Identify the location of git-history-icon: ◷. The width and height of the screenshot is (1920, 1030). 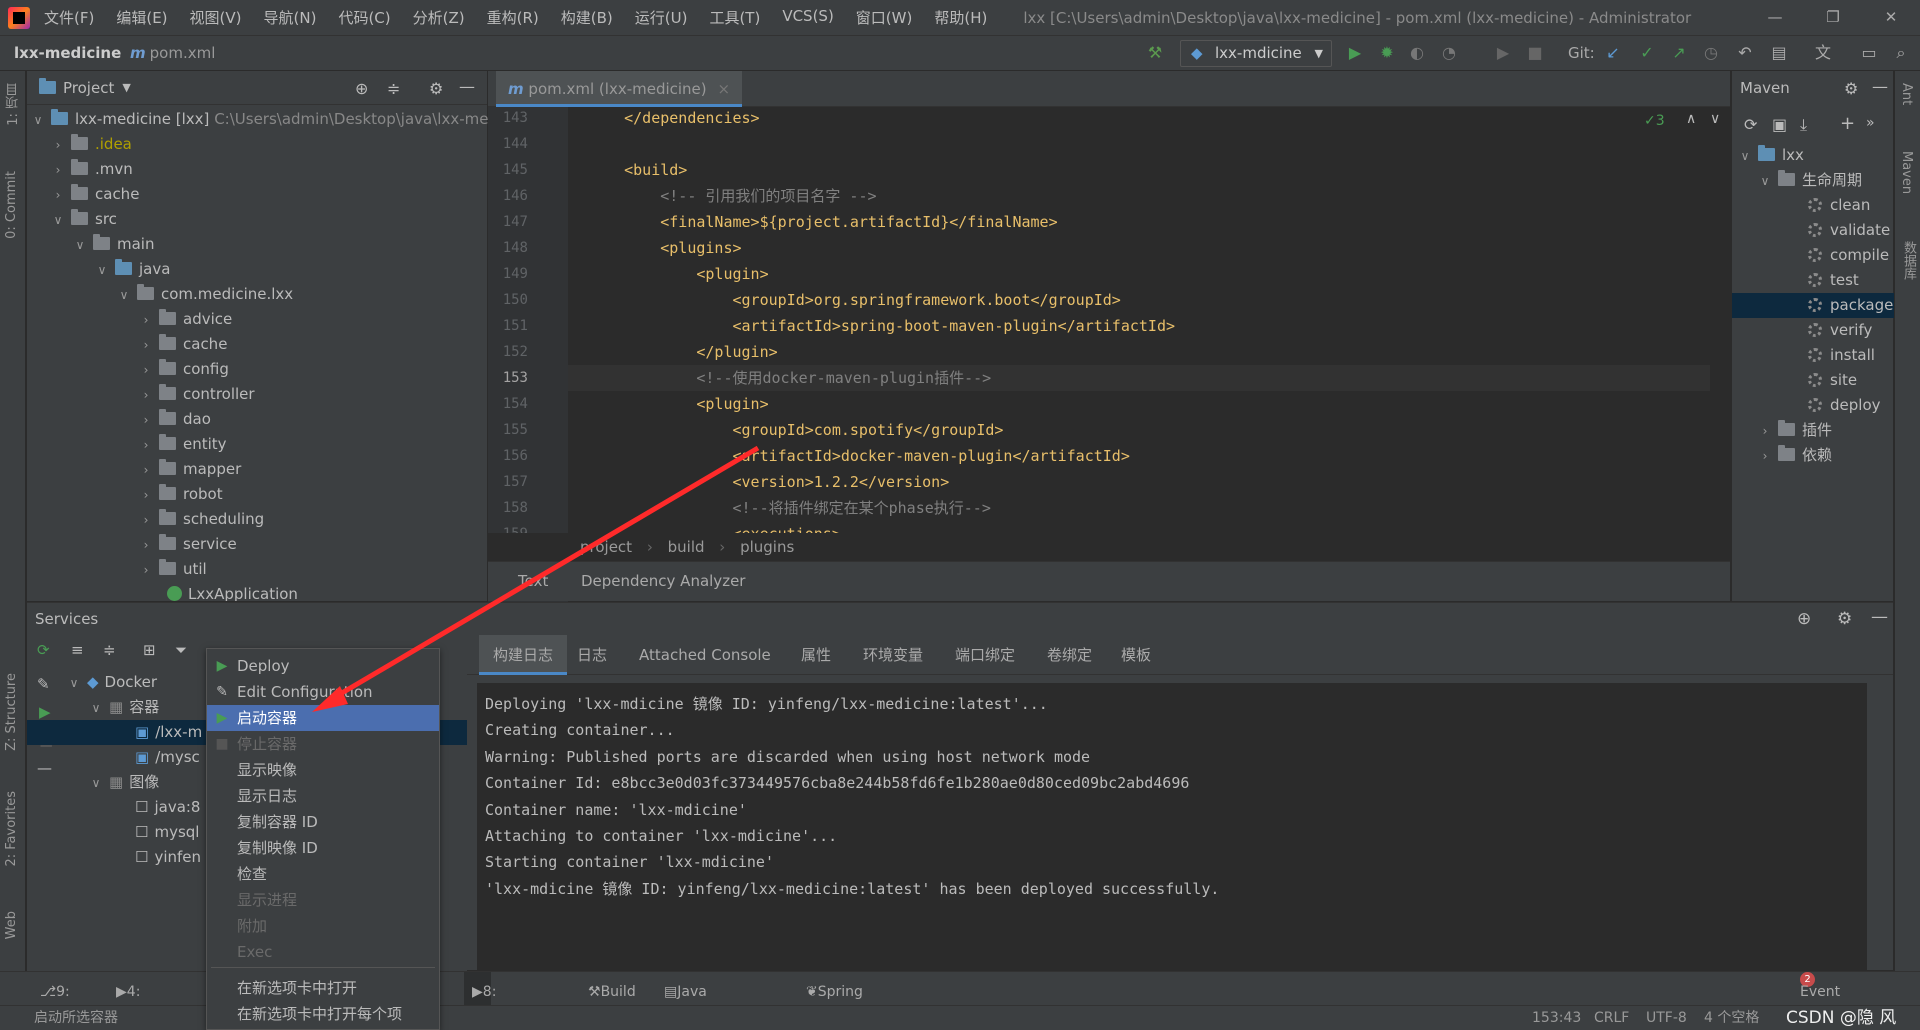
(1711, 53).